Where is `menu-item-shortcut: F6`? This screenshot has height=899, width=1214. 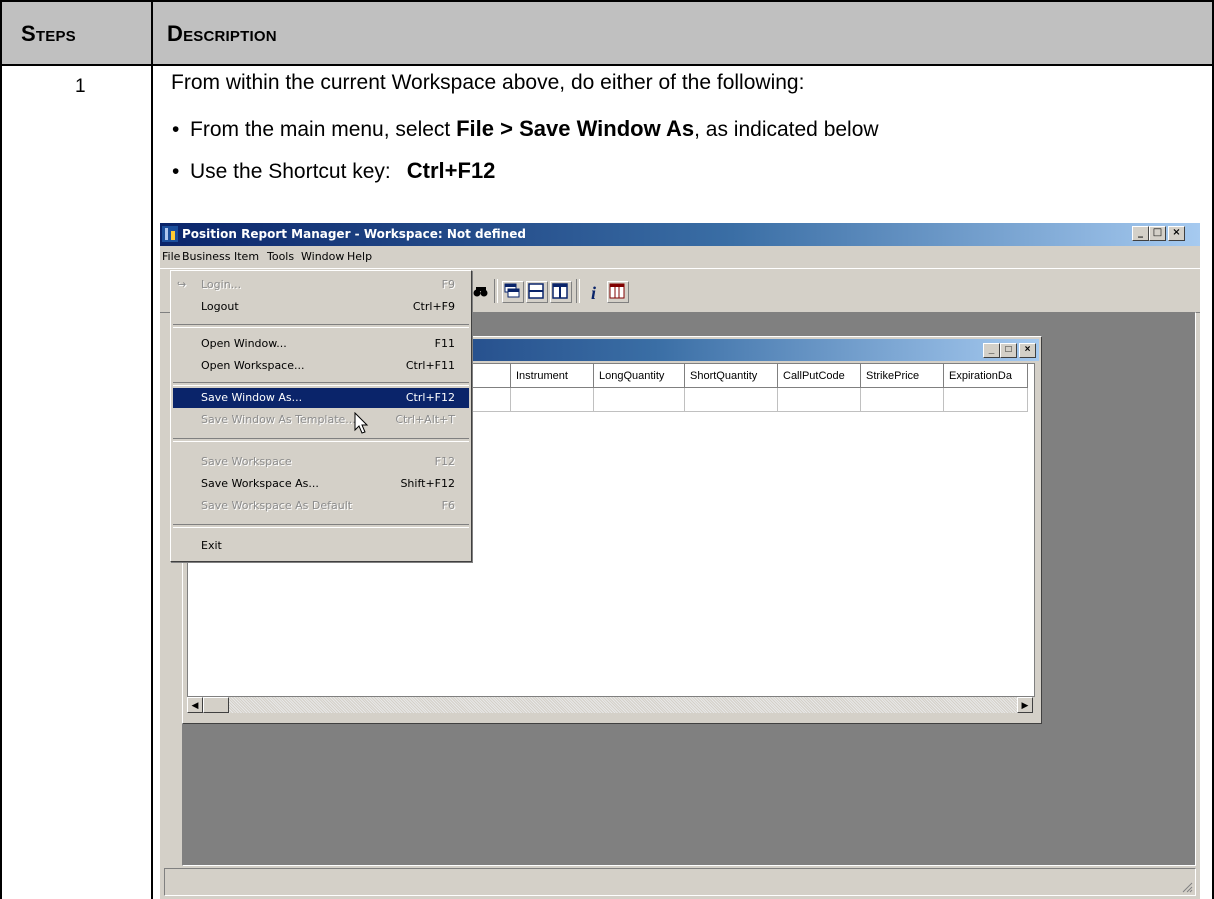
menu-item-shortcut: F6 is located at coordinates (448, 505).